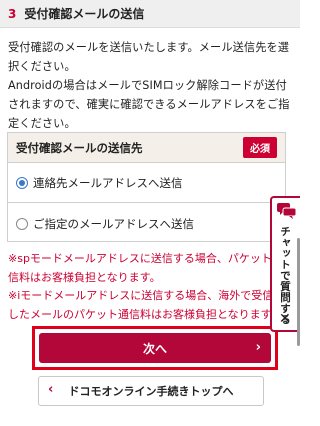 The height and width of the screenshot is (426, 320). What do you see at coordinates (113, 224) in the screenshot?
I see `option-label: ご指定のメールアドレスへ送信` at bounding box center [113, 224].